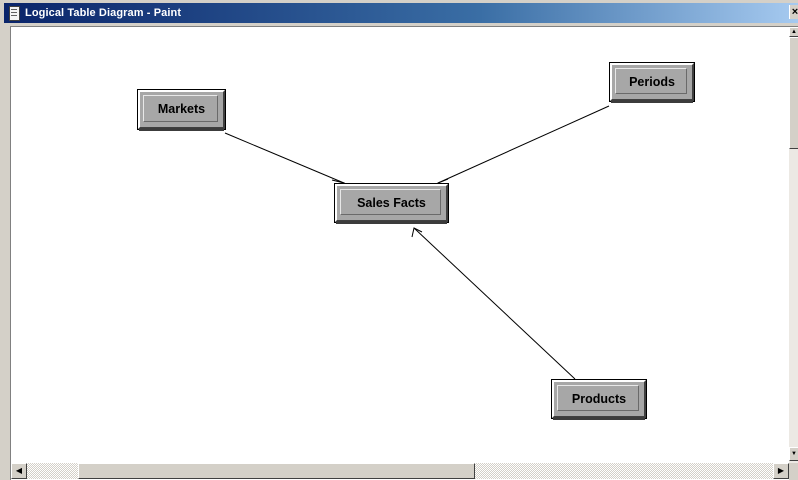  I want to click on node-label: Products, so click(599, 398).